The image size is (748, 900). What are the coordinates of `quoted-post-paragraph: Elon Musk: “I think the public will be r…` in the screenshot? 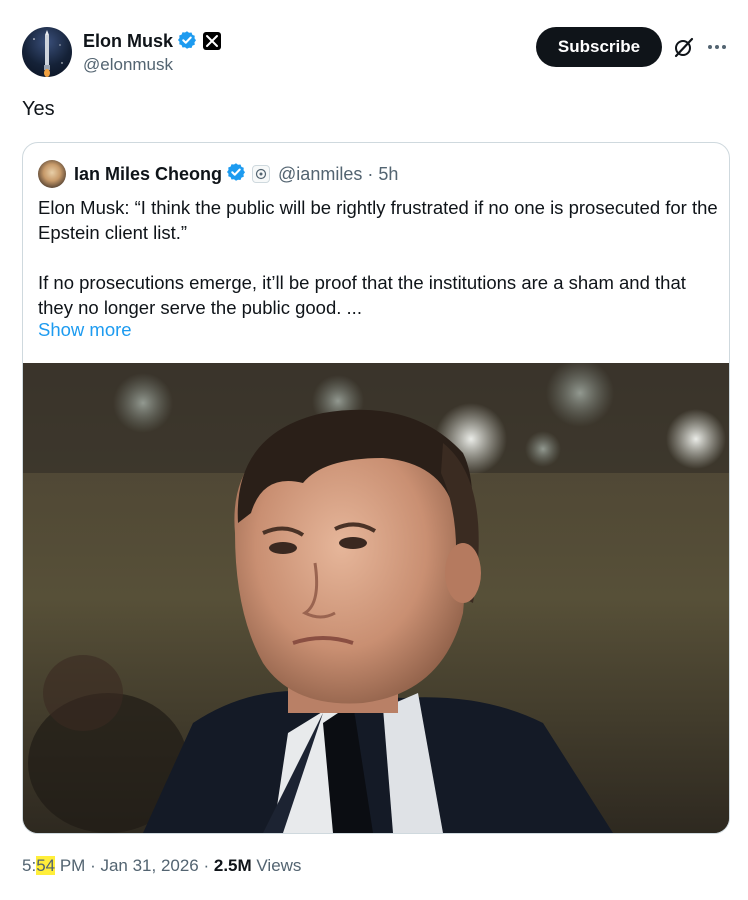 It's located at (378, 220).